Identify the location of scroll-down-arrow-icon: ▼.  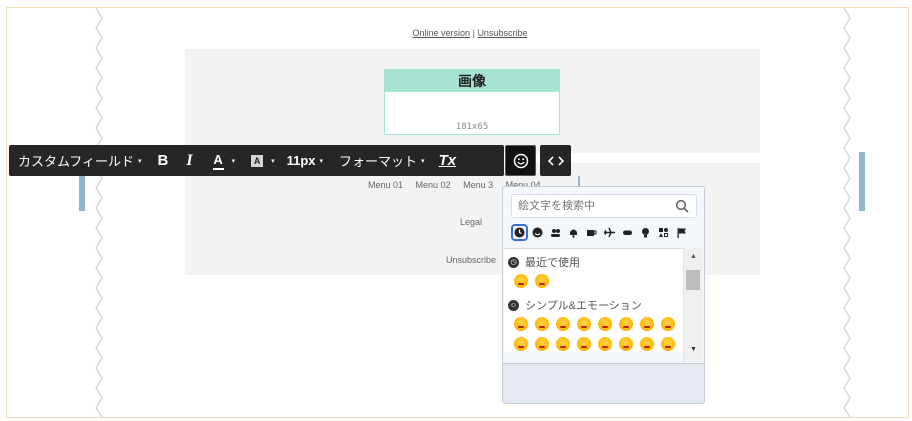
(693, 349).